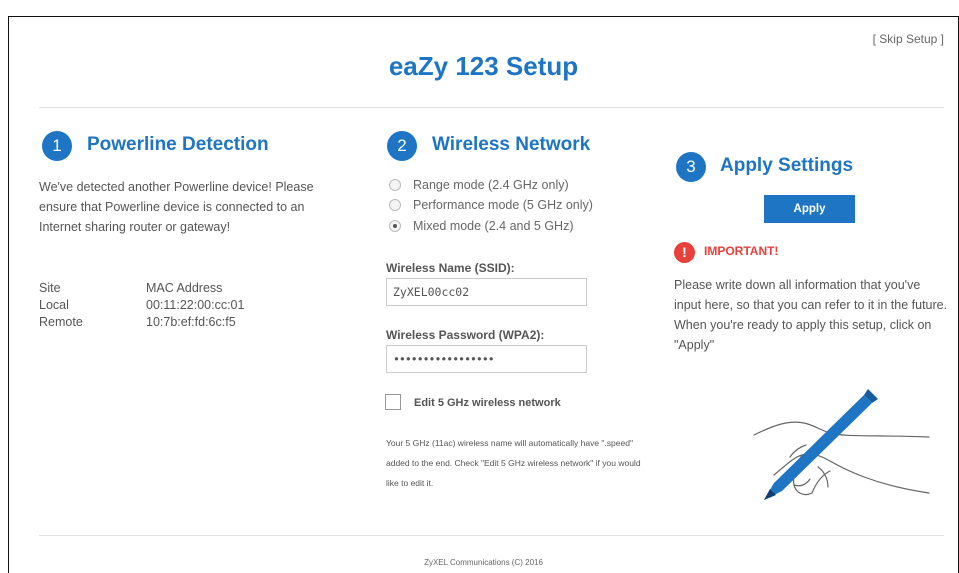  Describe the element at coordinates (503, 205) in the screenshot. I see `performance-mode-label: Performance mode (5 GHz only)` at that location.